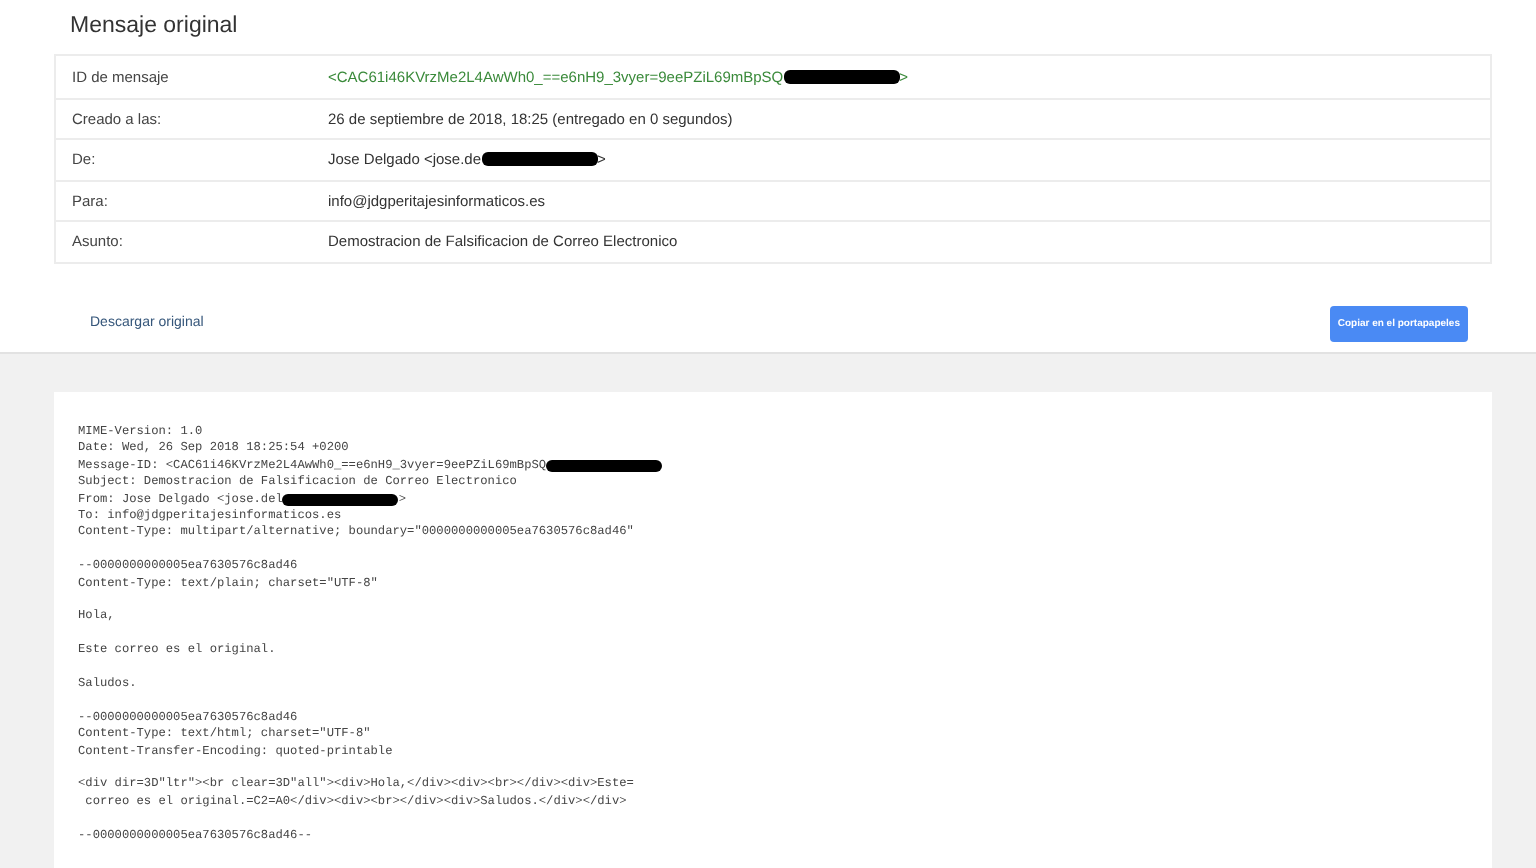 The height and width of the screenshot is (868, 1536). What do you see at coordinates (155, 27) in the screenshot?
I see `page-title: Mensaje original` at bounding box center [155, 27].